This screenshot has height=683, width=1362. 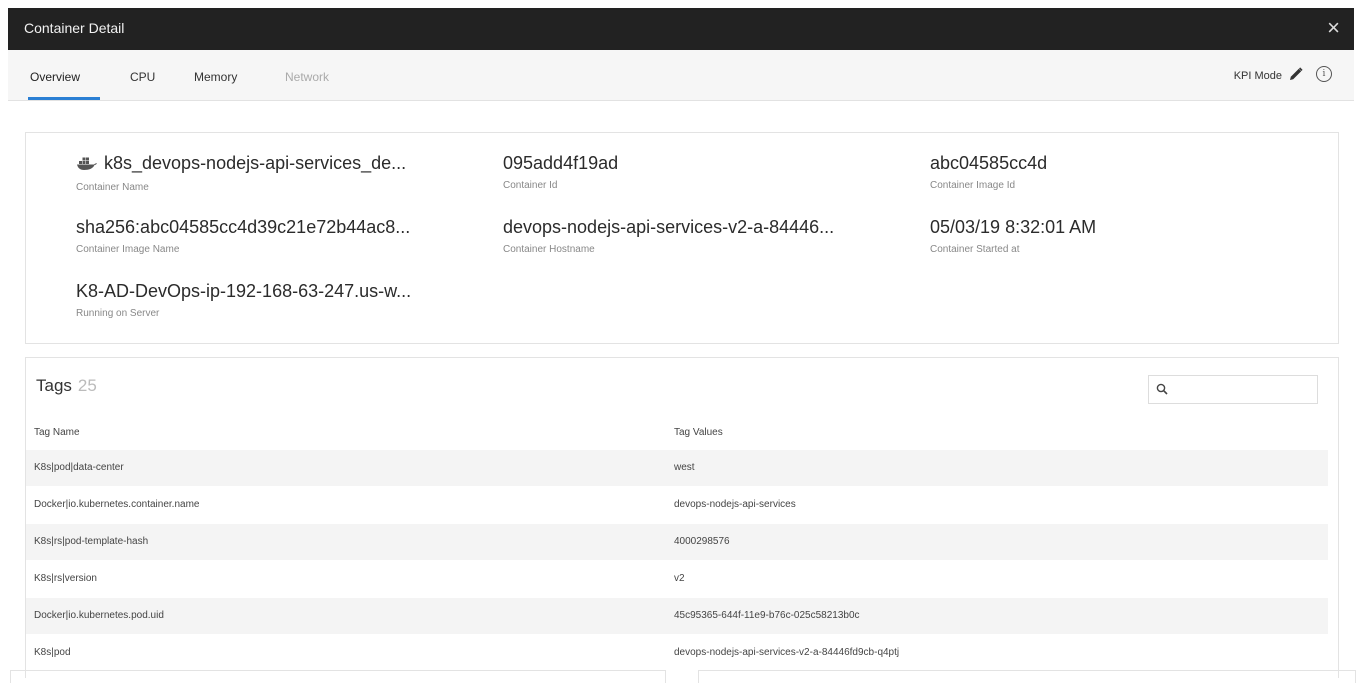 I want to click on running-on-label: Running on Server, so click(x=118, y=313).